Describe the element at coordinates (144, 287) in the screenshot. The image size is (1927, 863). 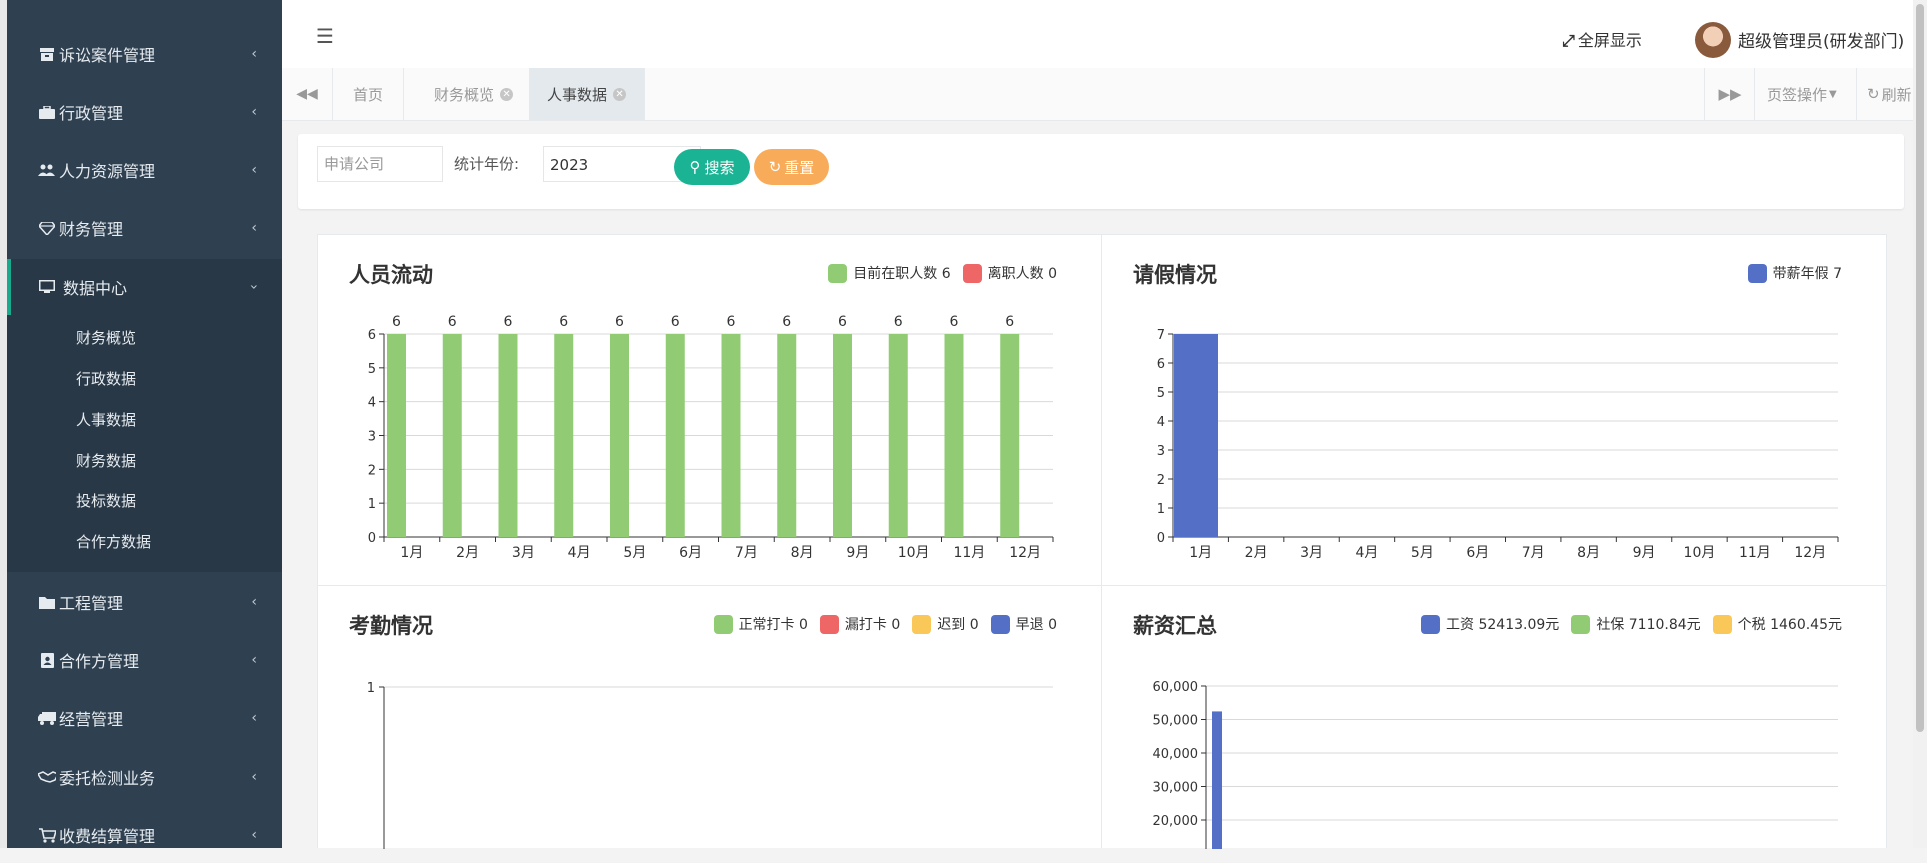
I see `sidebar-item-data-center: 数据中心 ‹` at that location.